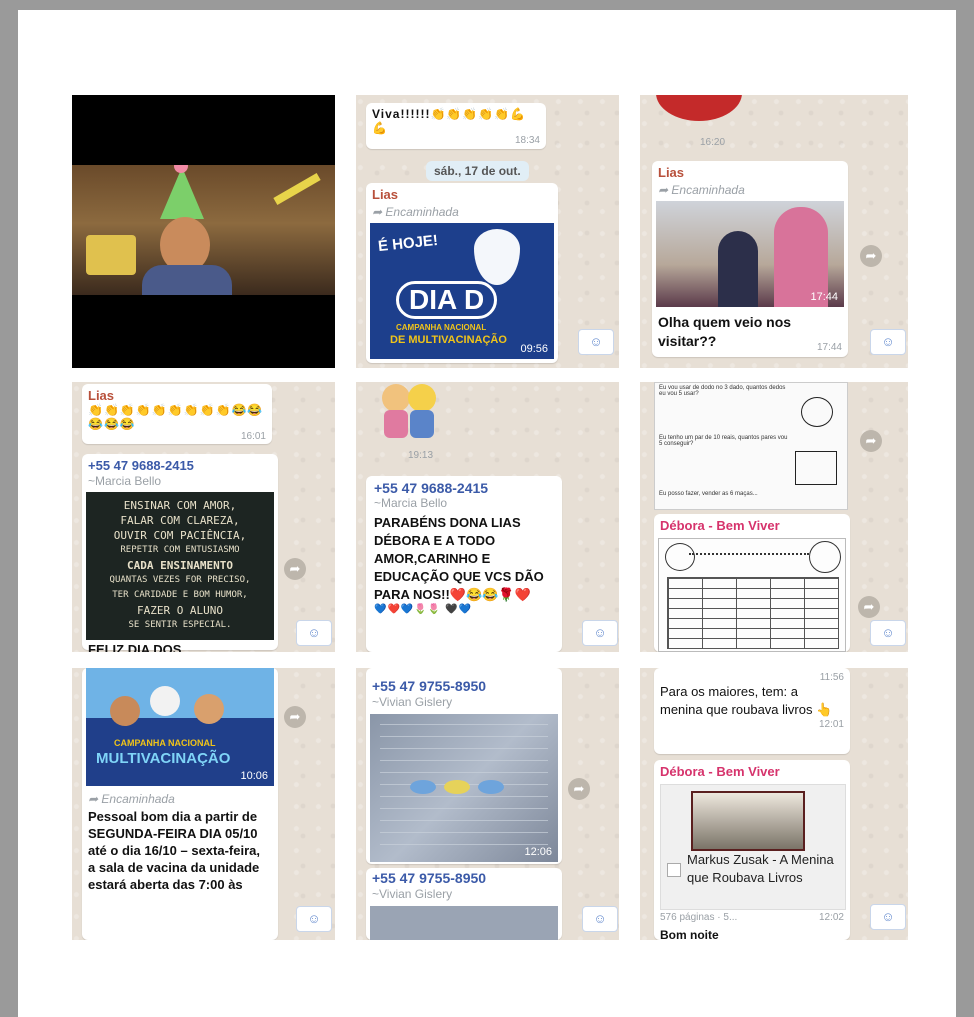 The height and width of the screenshot is (1017, 974). Describe the element at coordinates (689, 934) in the screenshot. I see `message-text: Bom noite` at that location.